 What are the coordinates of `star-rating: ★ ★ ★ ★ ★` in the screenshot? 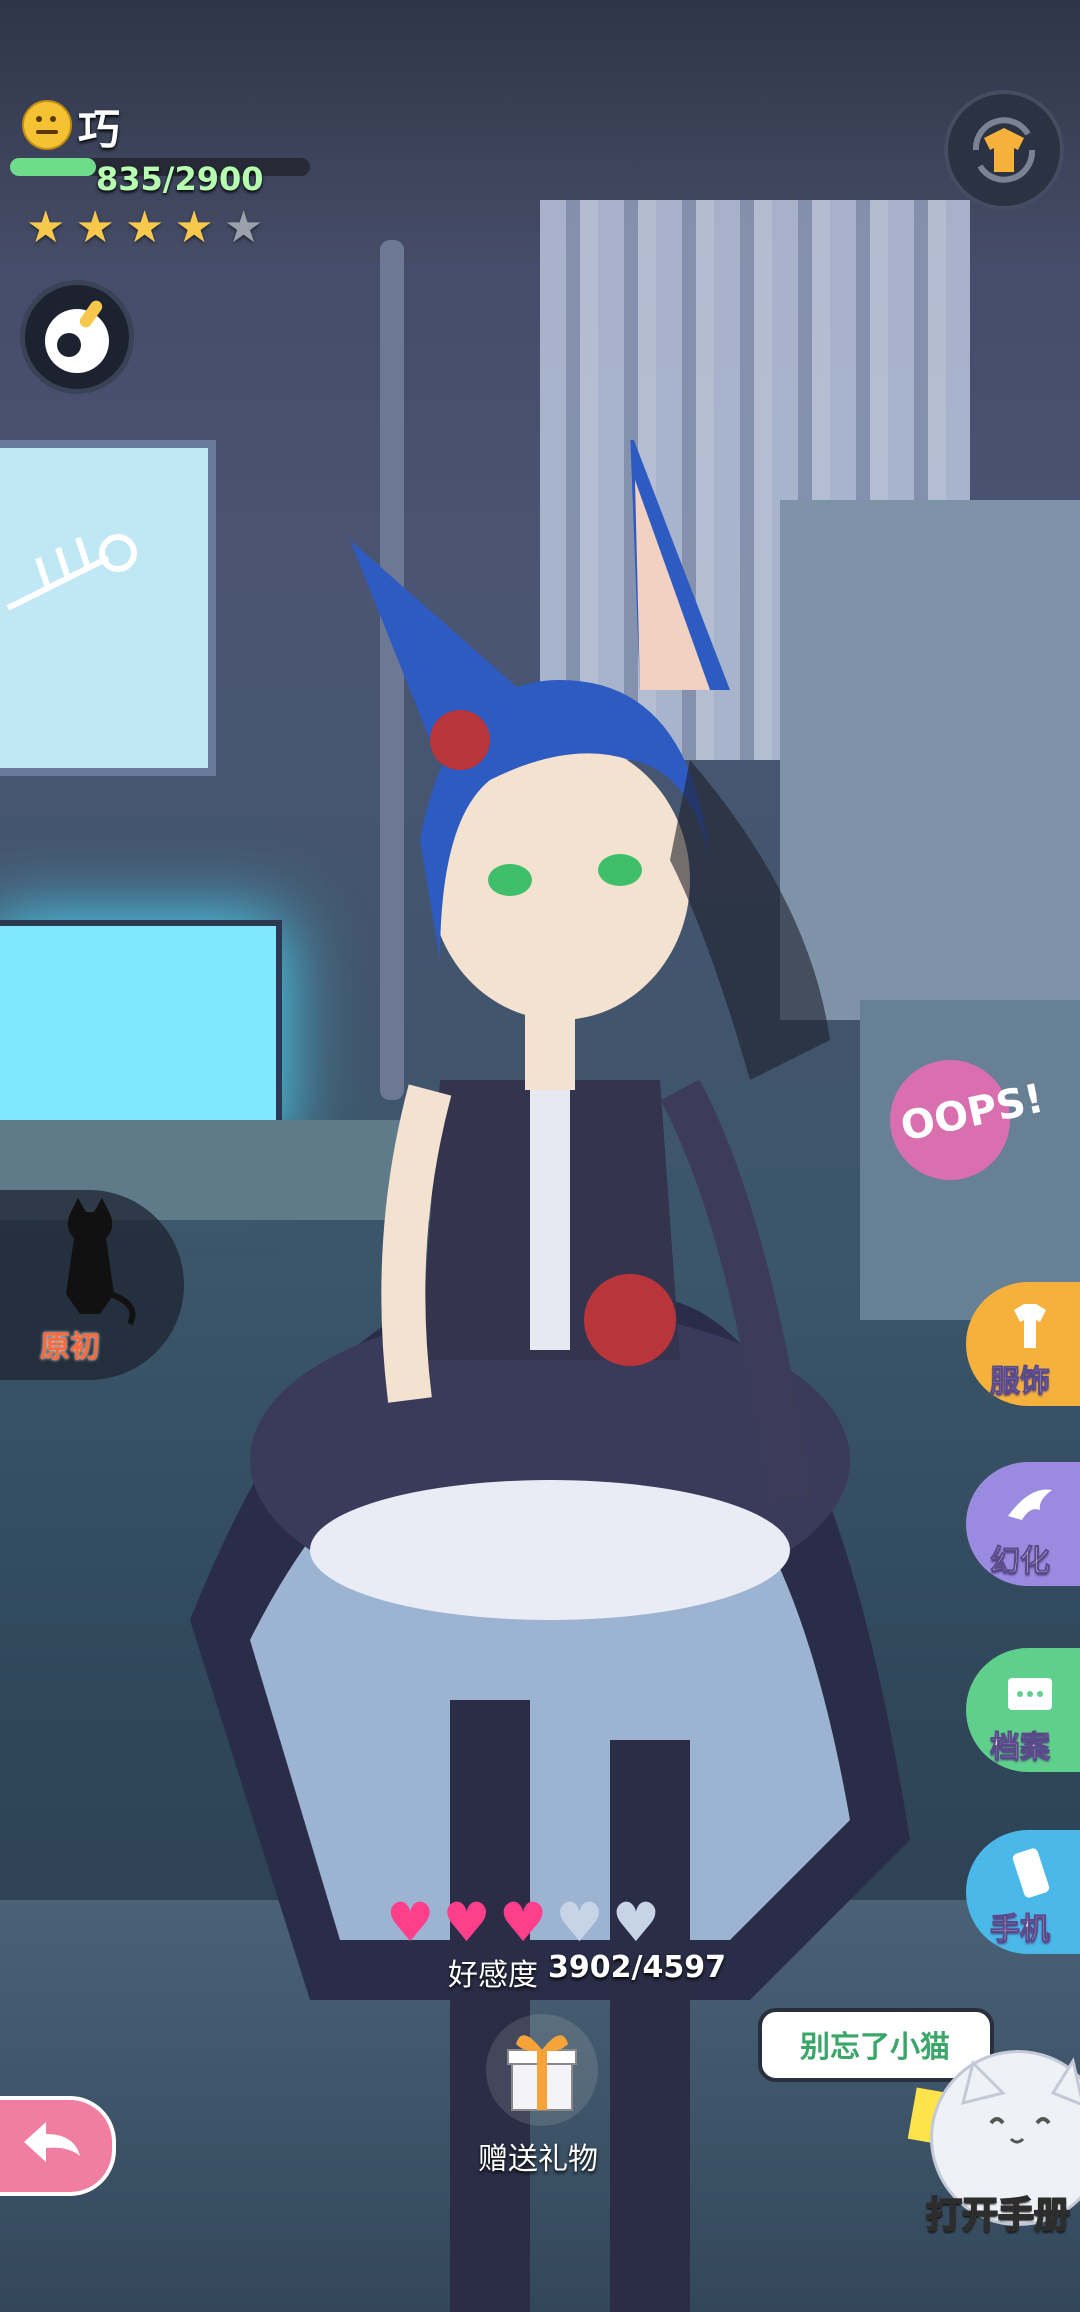 It's located at (144, 228).